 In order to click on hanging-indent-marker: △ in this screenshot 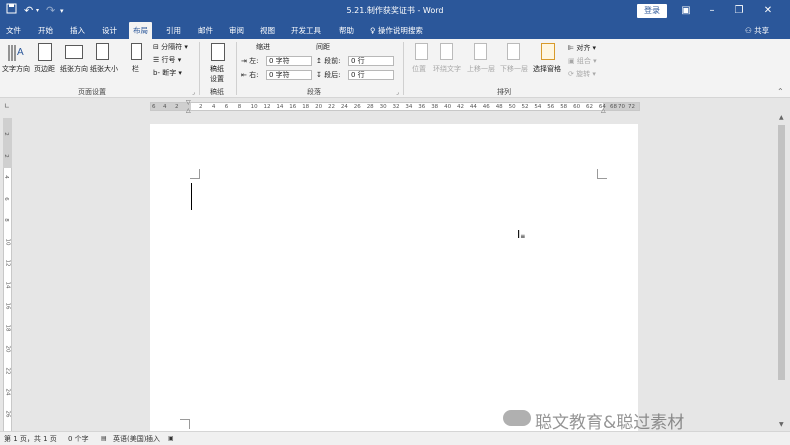, I will do `click(188, 110)`.